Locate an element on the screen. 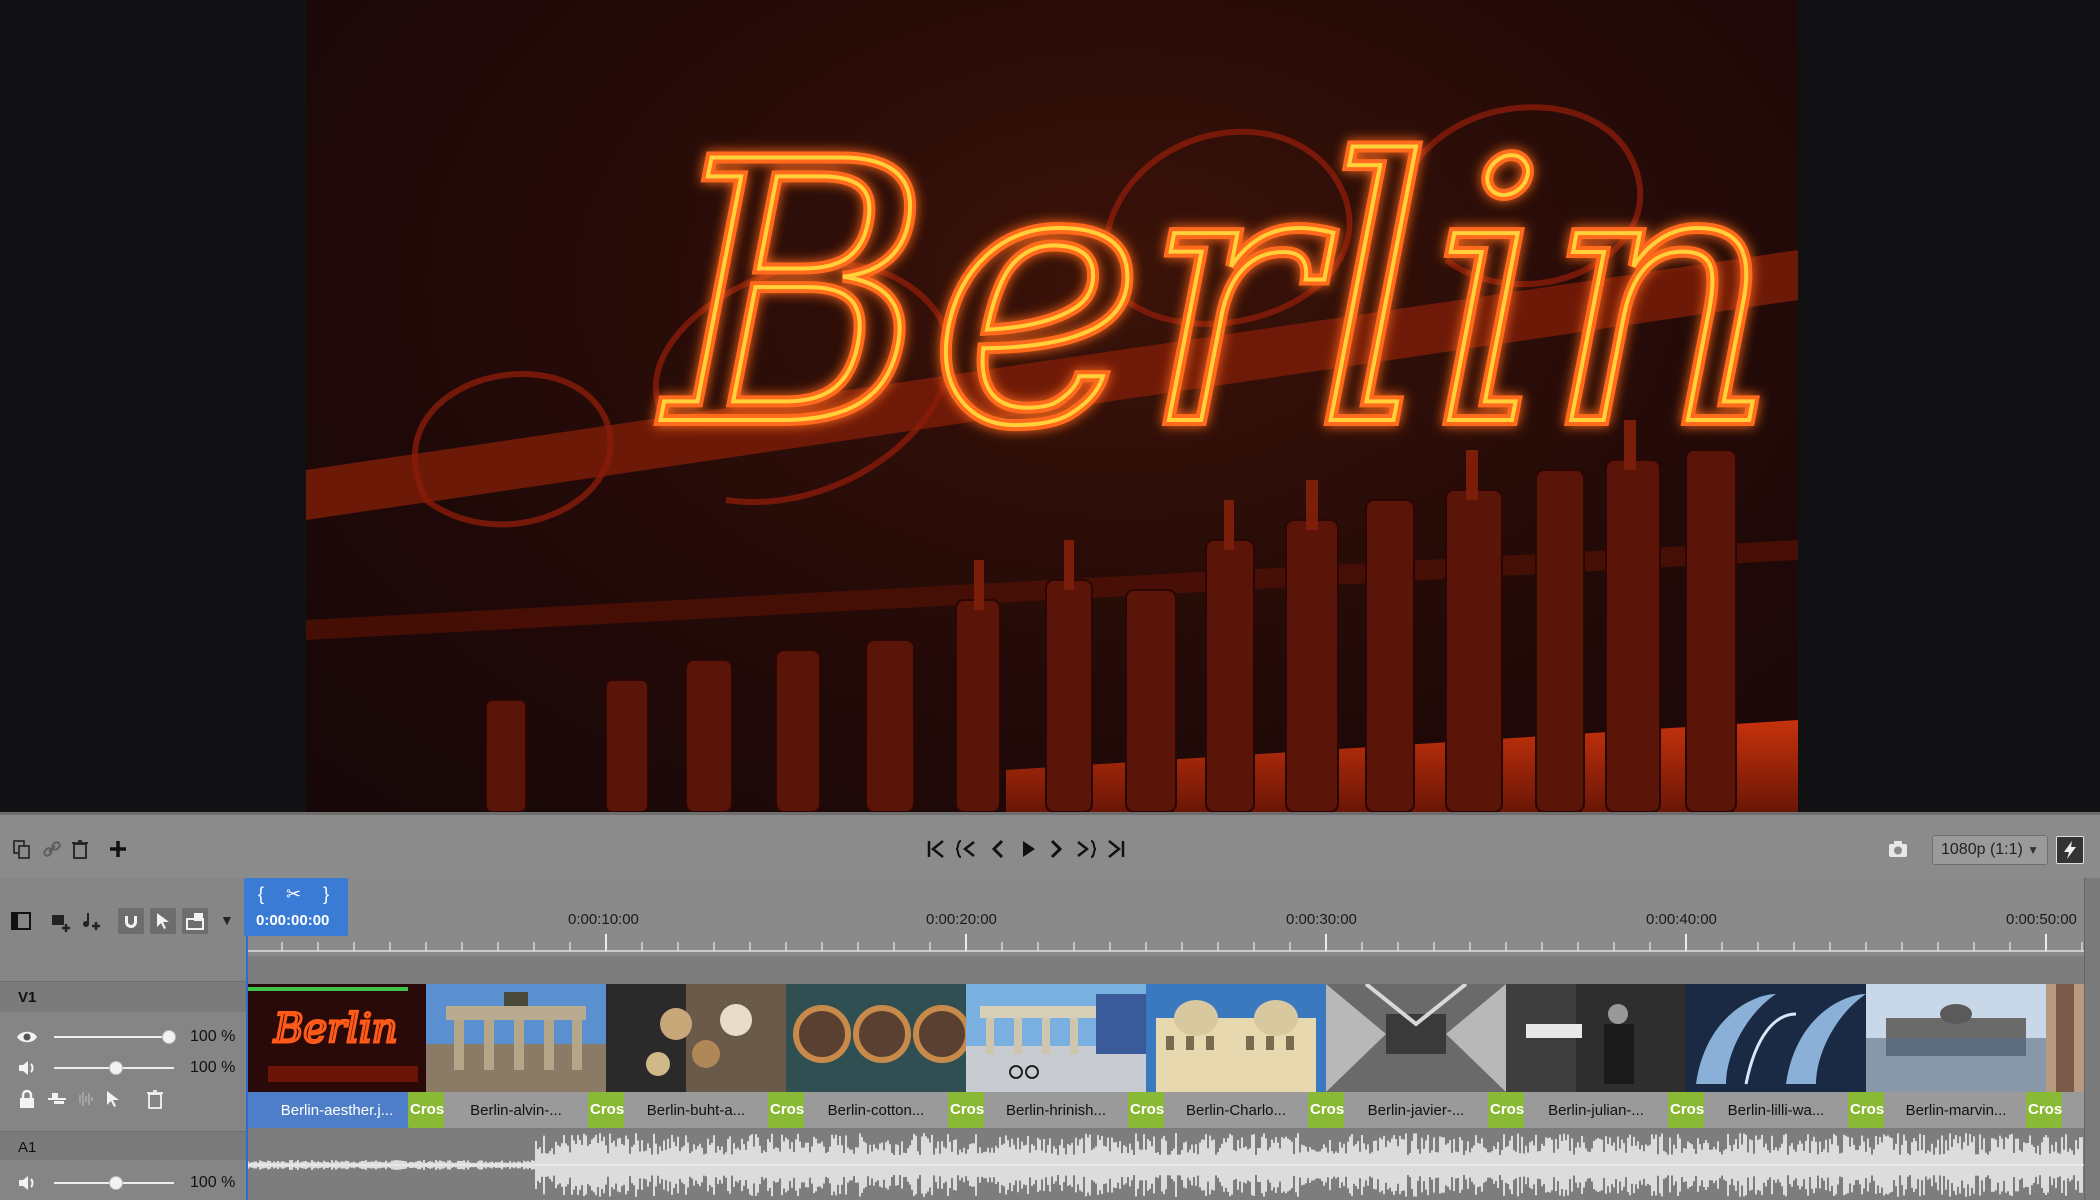 This screenshot has width=2100, height=1200. ruler-ticks is located at coordinates (1165, 943).